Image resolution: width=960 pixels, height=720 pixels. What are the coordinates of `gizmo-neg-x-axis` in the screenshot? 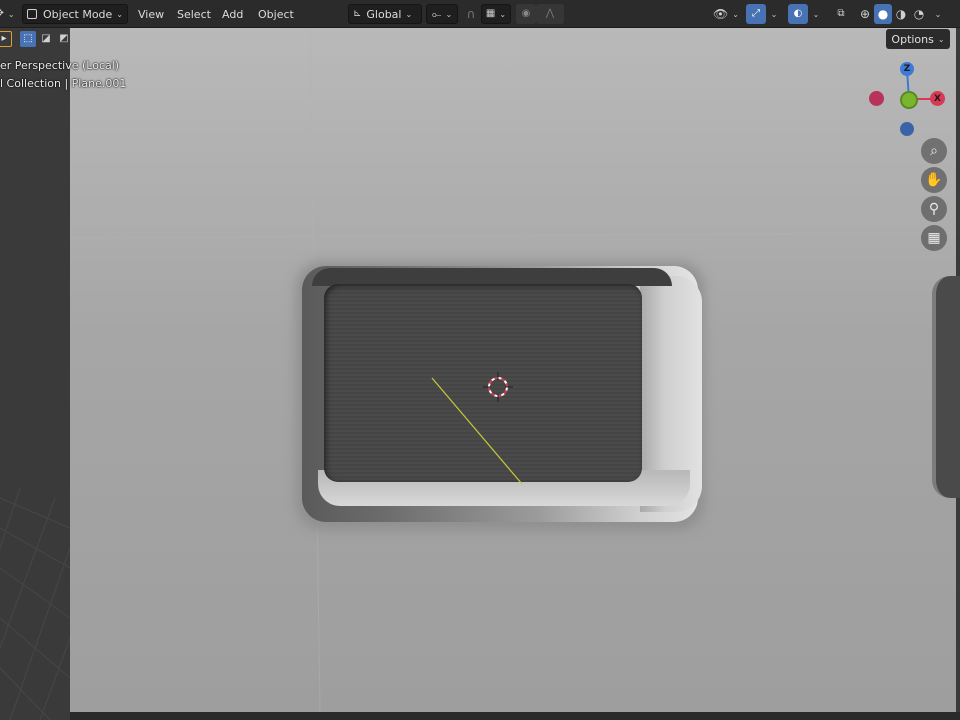 It's located at (876, 98).